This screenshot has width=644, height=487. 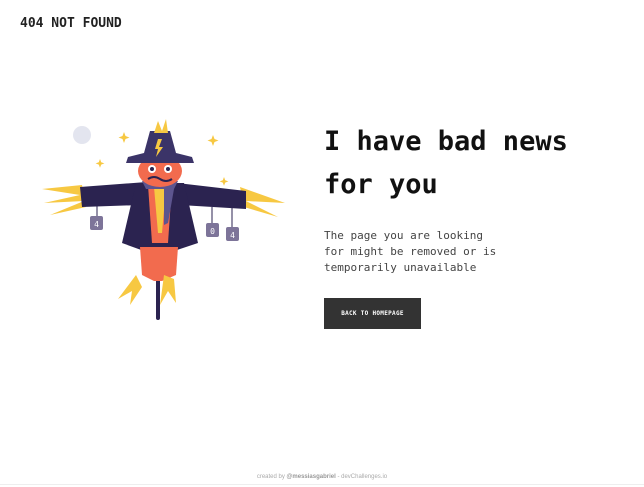 I want to click on moon-icon, so click(x=82, y=135).